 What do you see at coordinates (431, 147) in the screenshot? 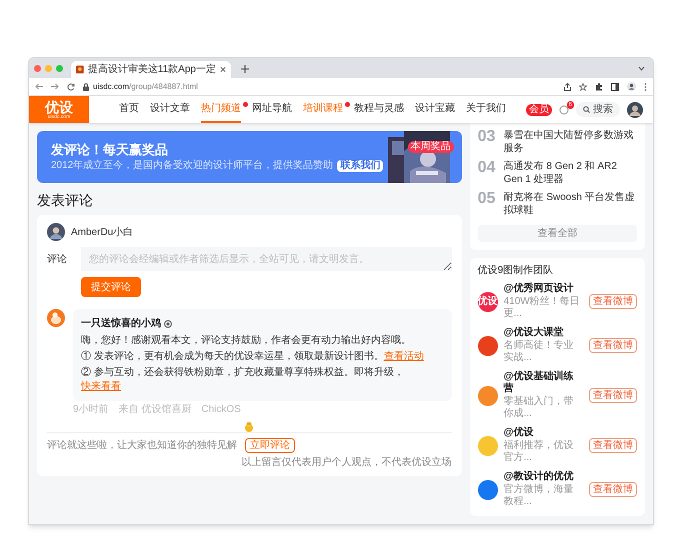
I see `prize-tag: 本周奖品` at bounding box center [431, 147].